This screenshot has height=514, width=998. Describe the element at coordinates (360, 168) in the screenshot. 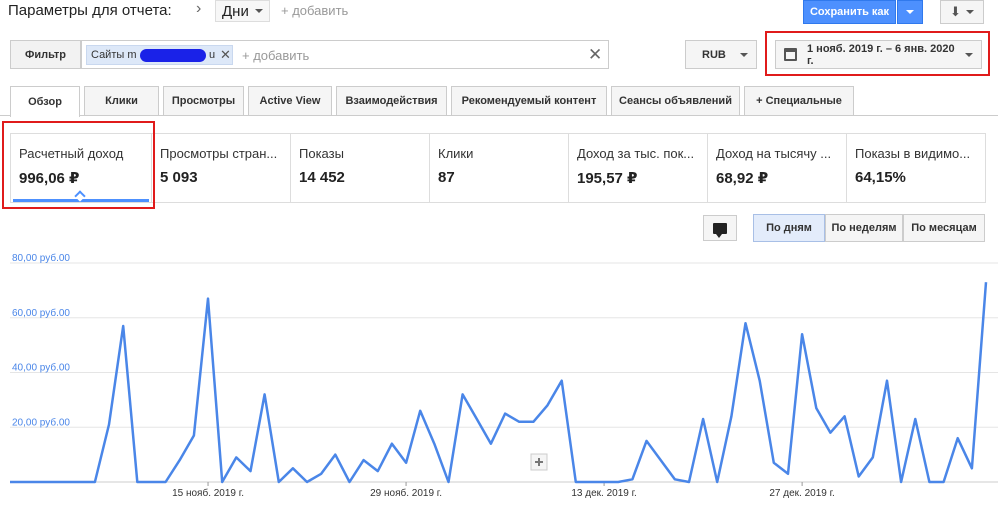

I see `metric-impressions: Показы 14 452` at that location.